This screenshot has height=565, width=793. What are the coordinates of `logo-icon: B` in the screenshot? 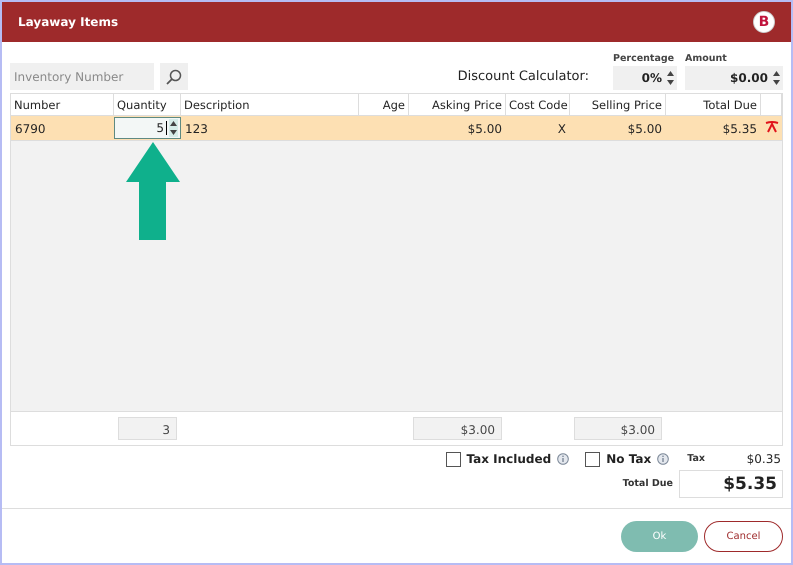 It's located at (764, 22).